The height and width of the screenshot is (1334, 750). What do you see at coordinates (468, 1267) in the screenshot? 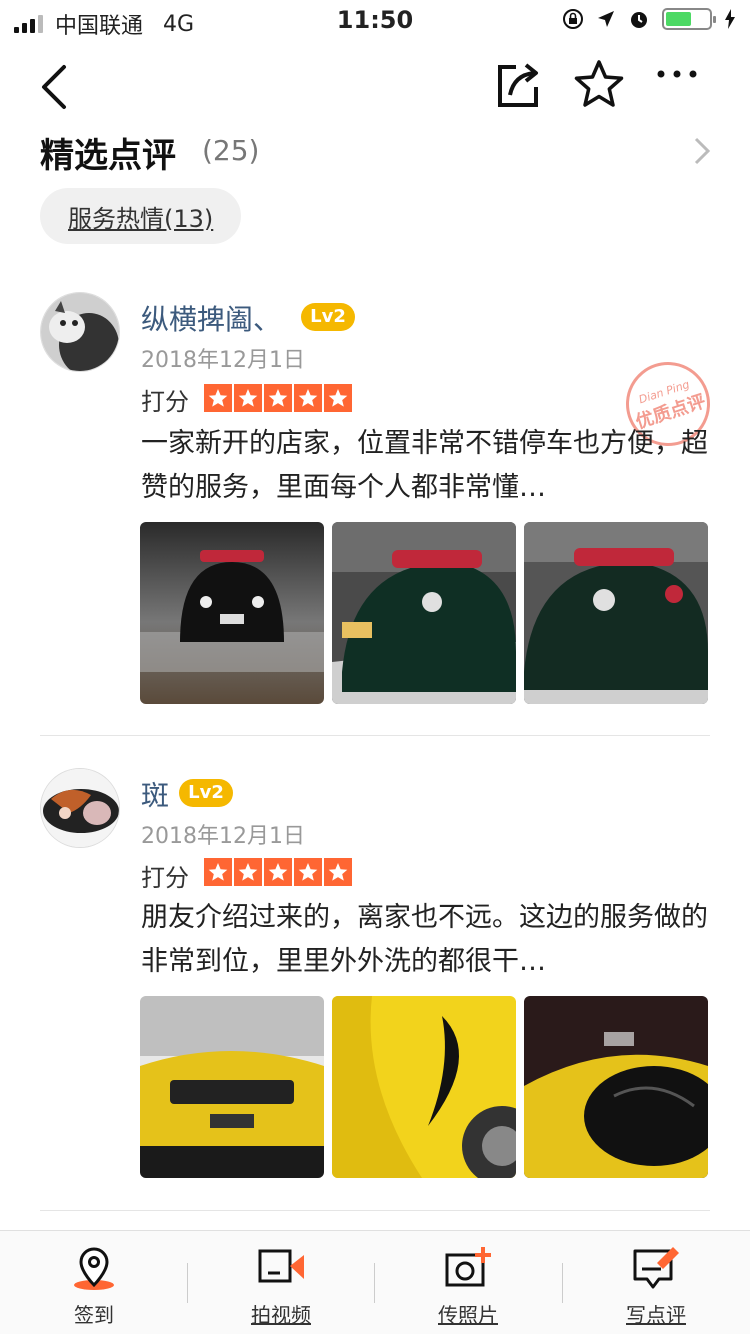
I see `photo-camera-icon` at bounding box center [468, 1267].